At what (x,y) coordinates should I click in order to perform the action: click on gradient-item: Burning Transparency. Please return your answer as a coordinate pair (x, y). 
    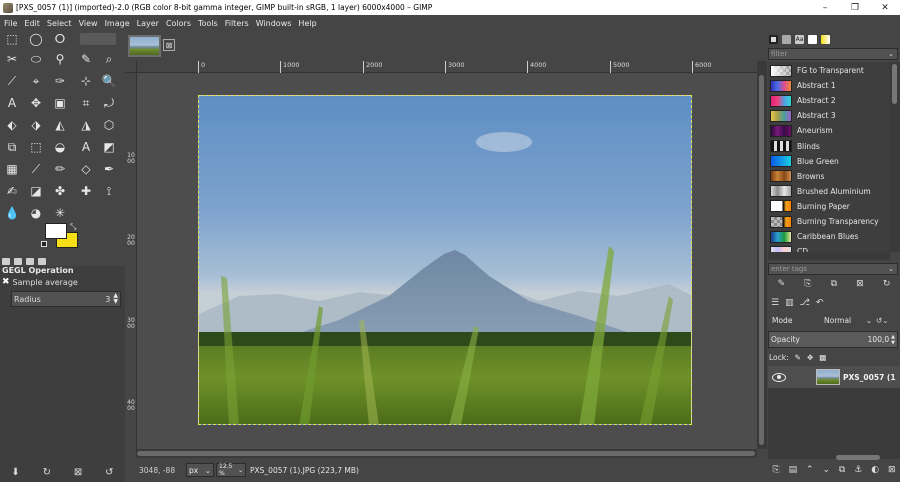
    Looking at the image, I should click on (829, 221).